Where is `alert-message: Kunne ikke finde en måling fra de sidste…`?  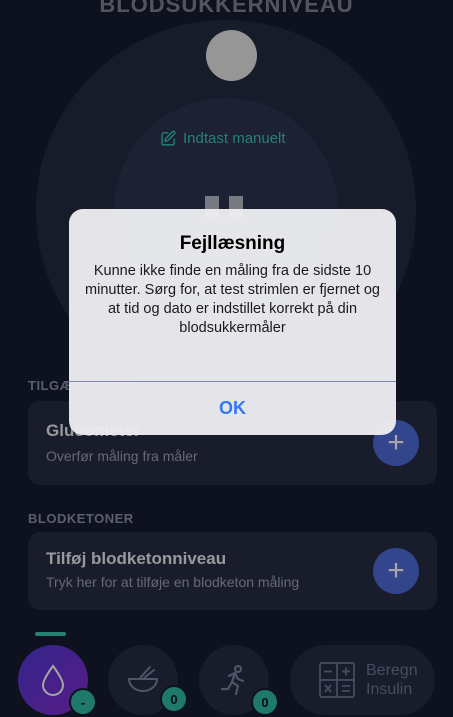
alert-message: Kunne ikke finde en måling fra de sidste… is located at coordinates (232, 299).